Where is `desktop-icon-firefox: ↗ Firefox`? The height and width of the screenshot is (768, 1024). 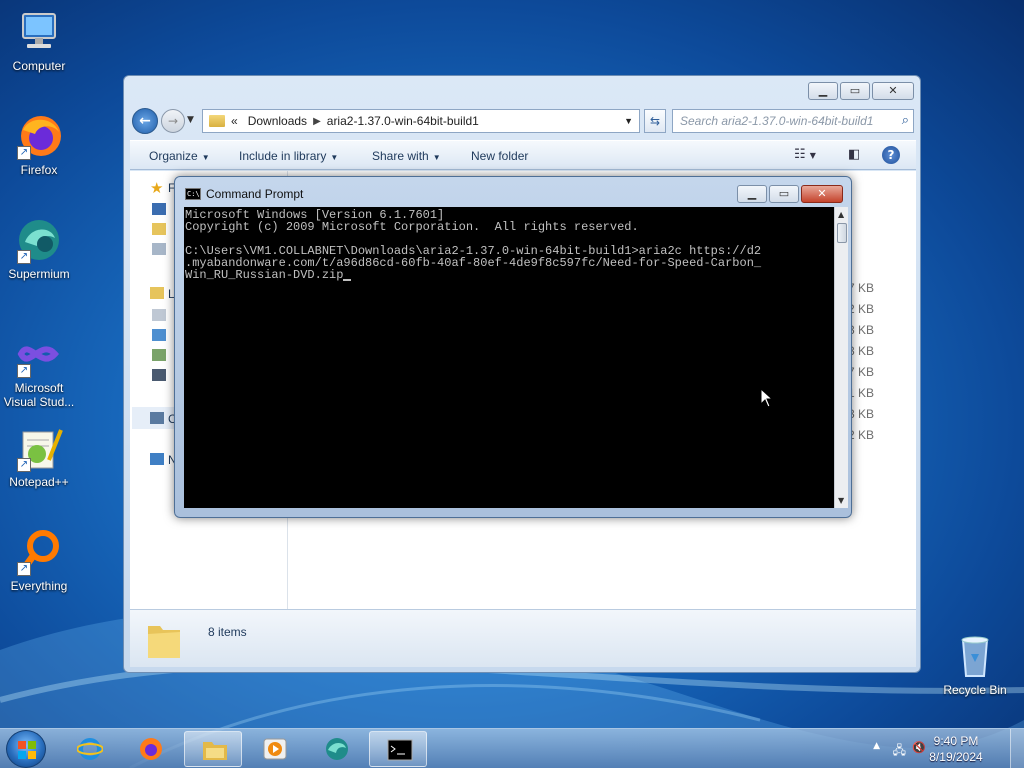
desktop-icon-firefox: ↗ Firefox is located at coordinates (39, 144).